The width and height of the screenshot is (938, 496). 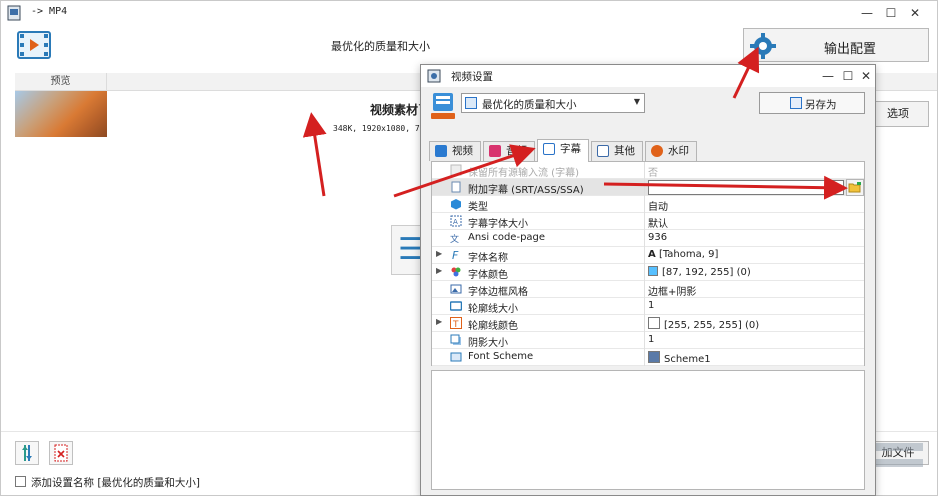 I want to click on dialog-maximize-button: ☐, so click(x=848, y=76).